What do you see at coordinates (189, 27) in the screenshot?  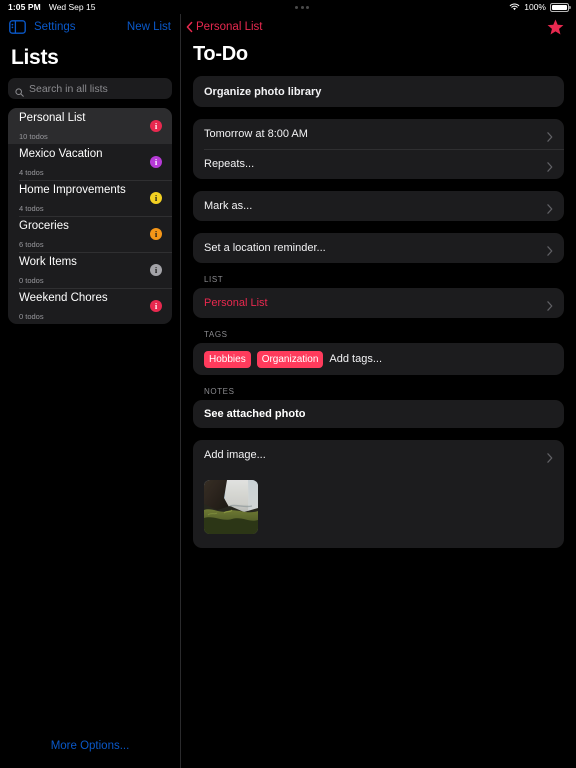 I see `chevron-left-icon` at bounding box center [189, 27].